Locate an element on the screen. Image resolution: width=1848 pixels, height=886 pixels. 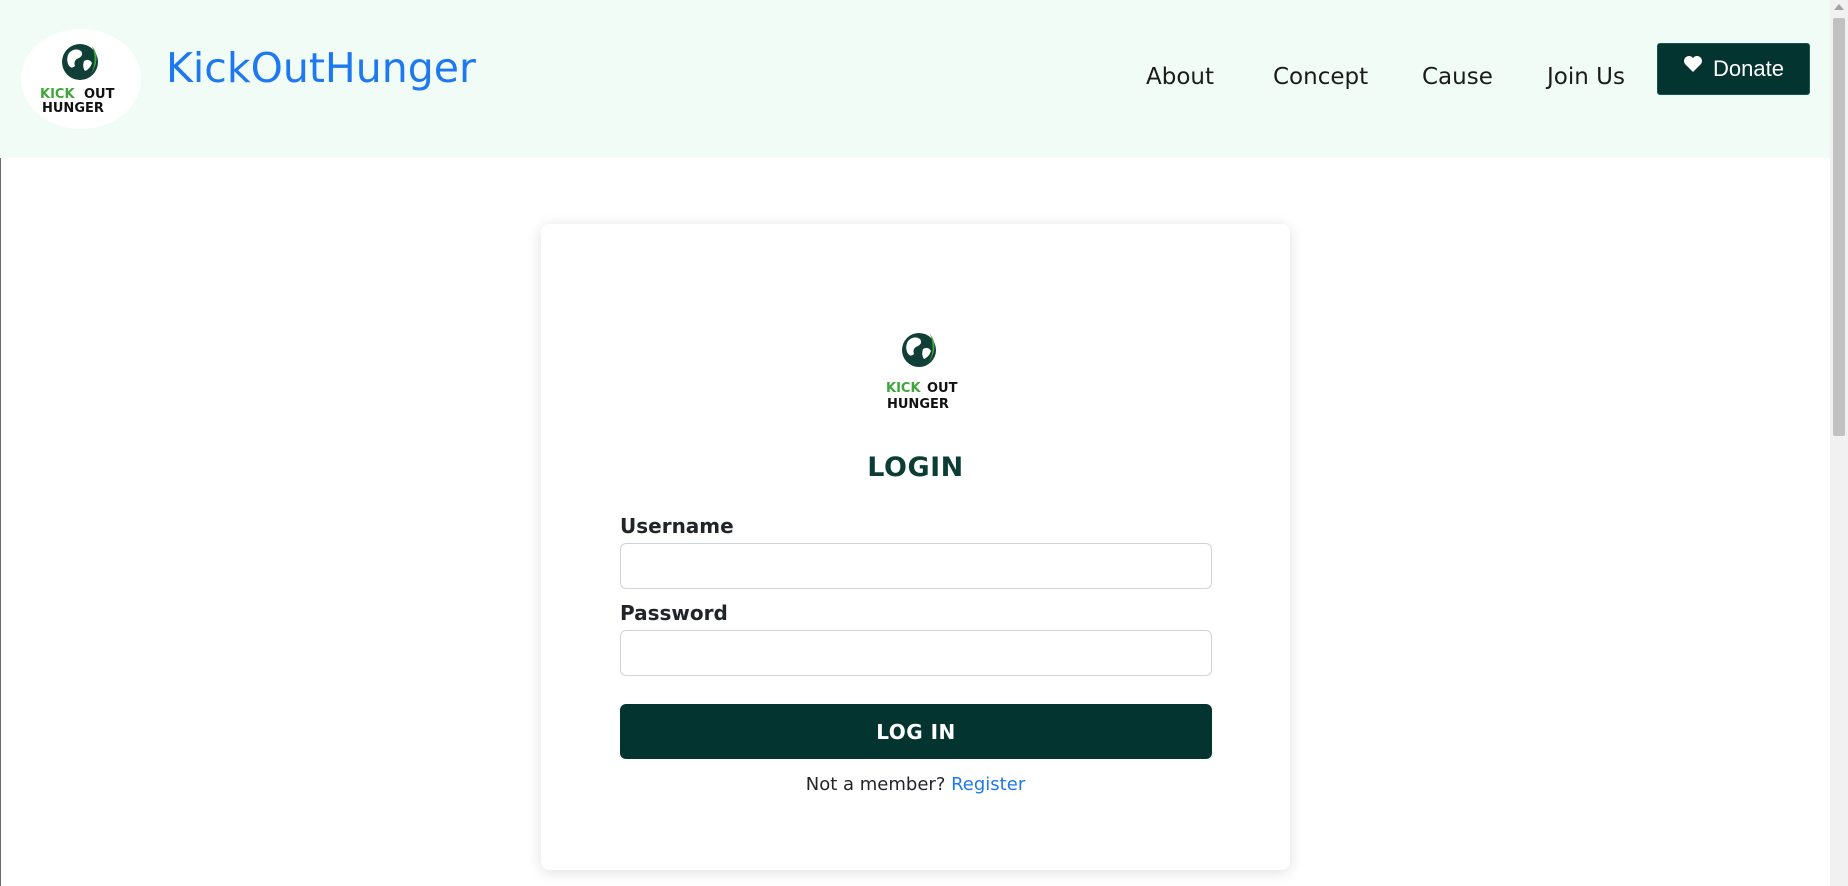
scroll-up-arrow-icon is located at coordinates (1839, 7).